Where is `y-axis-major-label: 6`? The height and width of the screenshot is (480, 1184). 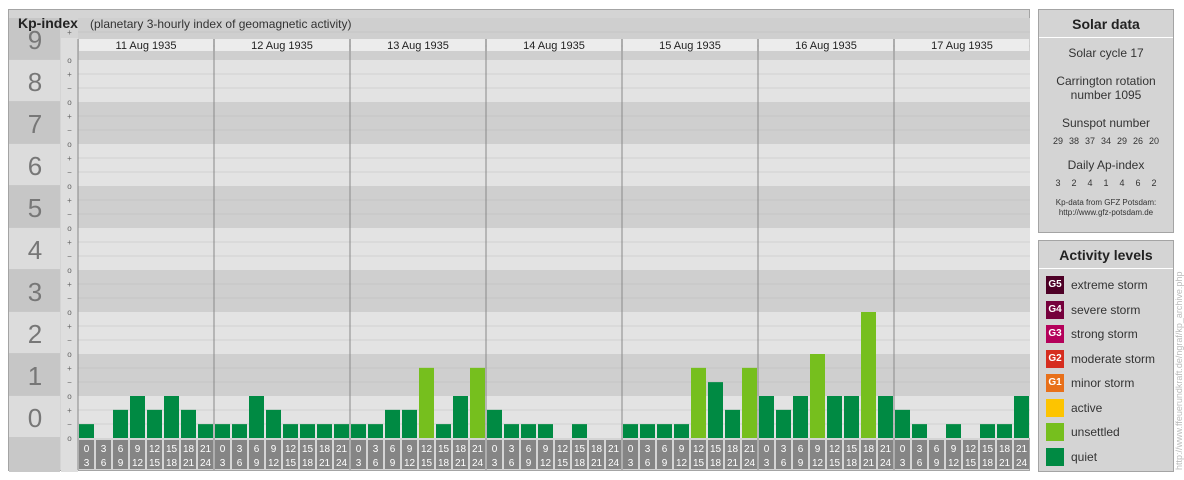 y-axis-major-label: 6 is located at coordinates (35, 166).